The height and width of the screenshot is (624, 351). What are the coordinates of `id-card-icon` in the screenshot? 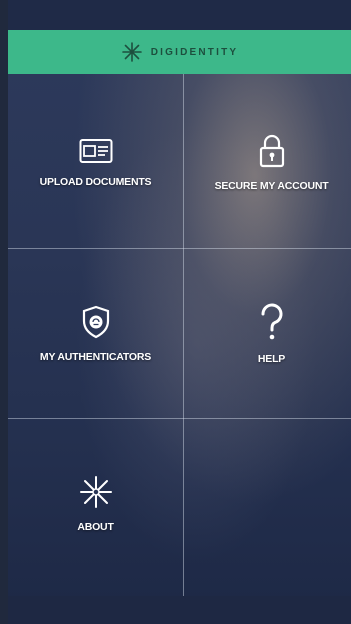 It's located at (95, 151).